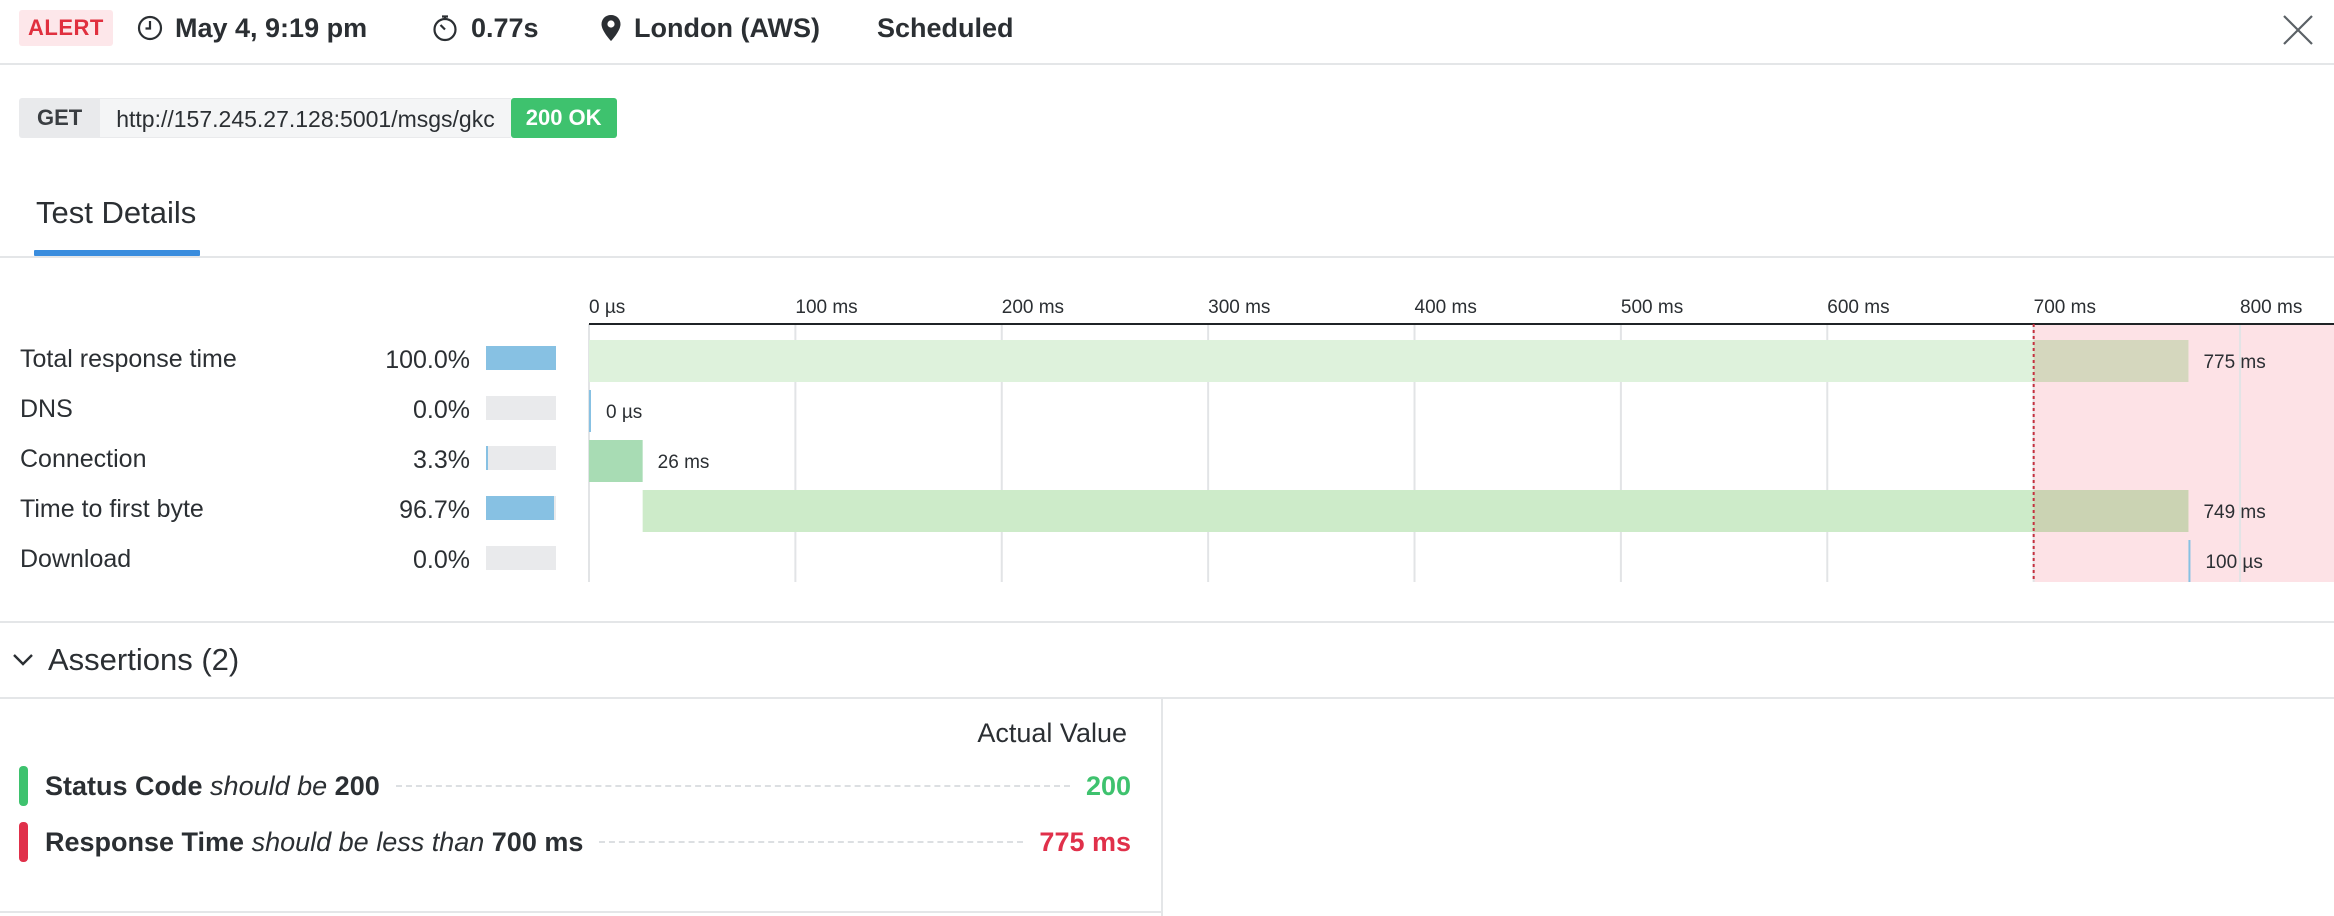 Image resolution: width=2334 pixels, height=916 pixels. I want to click on response-status-badge: 200 OK, so click(563, 118).